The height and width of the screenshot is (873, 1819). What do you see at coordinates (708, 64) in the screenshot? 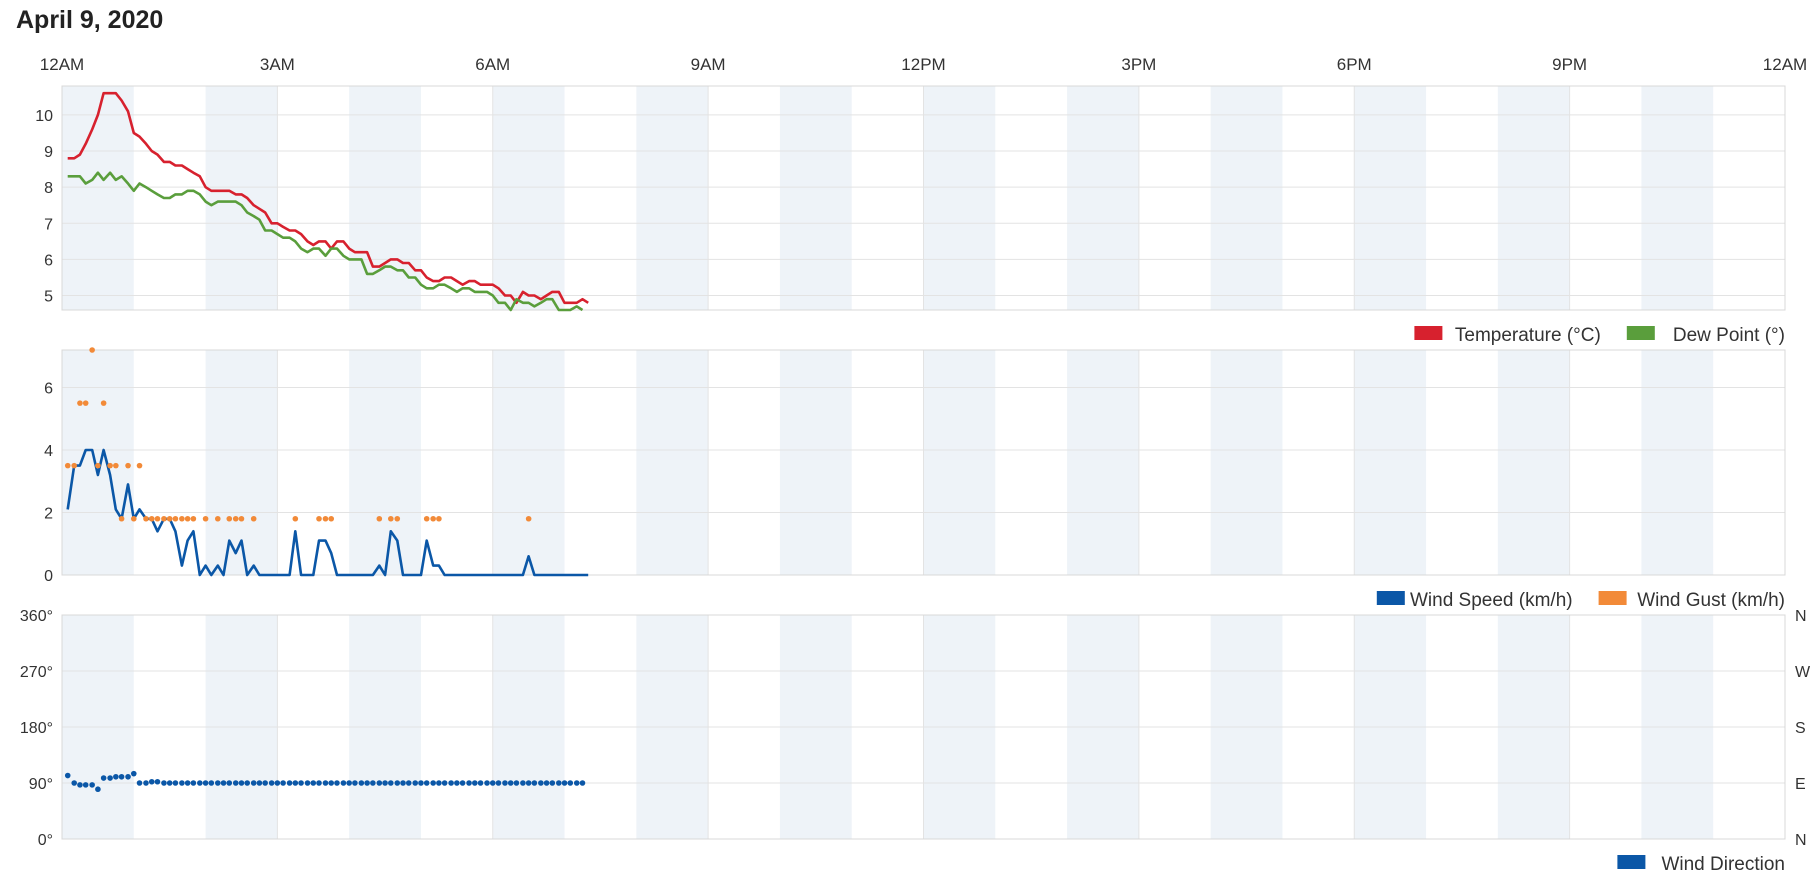
I see `x-tick-label: 9AM` at bounding box center [708, 64].